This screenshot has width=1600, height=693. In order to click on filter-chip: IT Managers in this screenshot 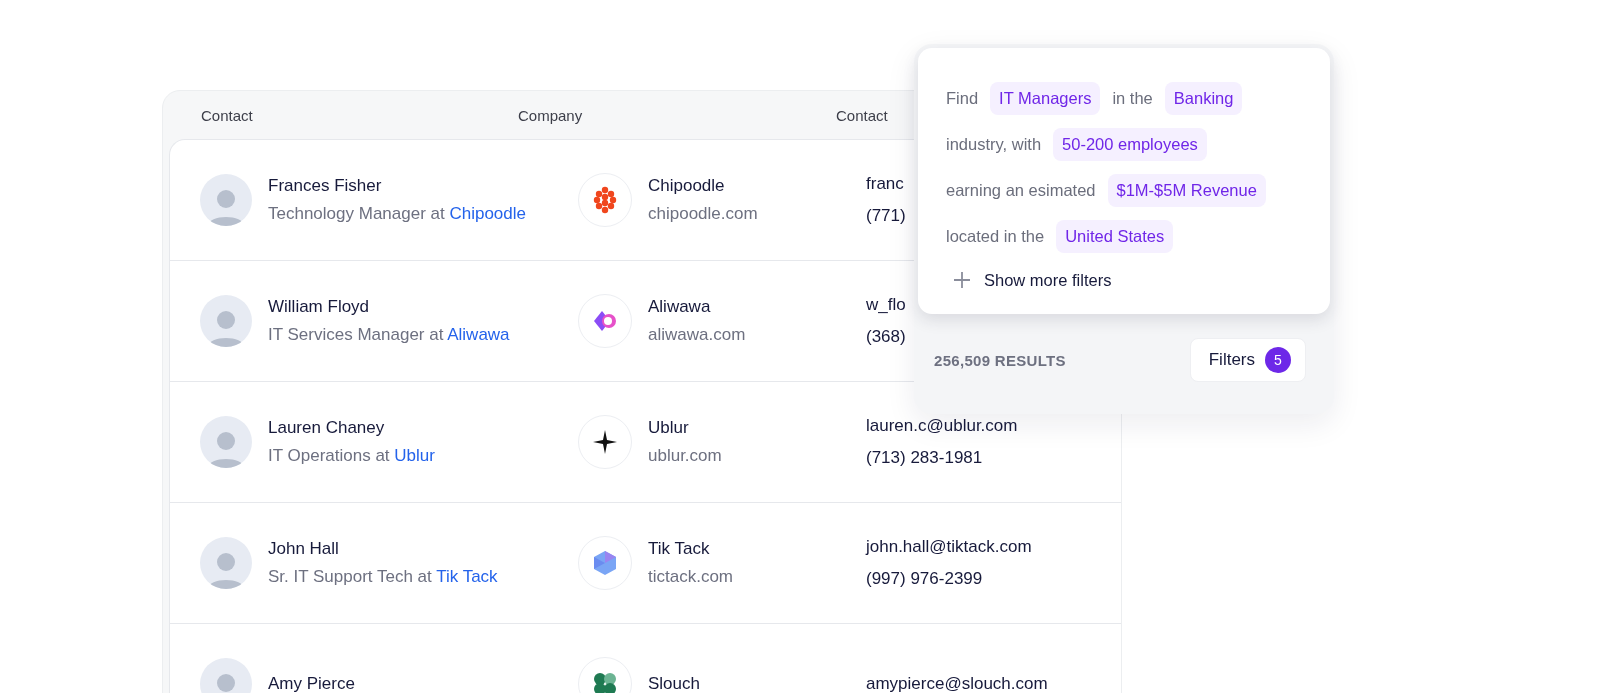, I will do `click(1045, 98)`.